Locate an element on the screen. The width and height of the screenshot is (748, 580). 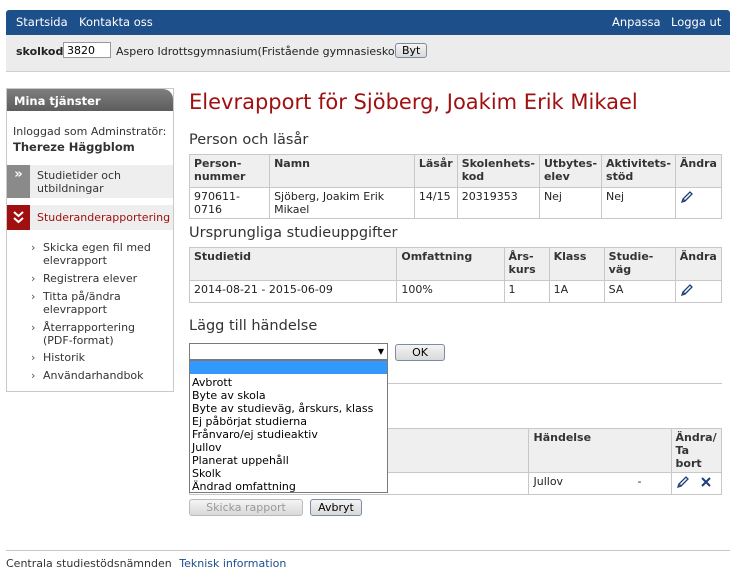
sidebar-subitem-label: Skicka egen fil med elevrapport is located at coordinates (97, 254).